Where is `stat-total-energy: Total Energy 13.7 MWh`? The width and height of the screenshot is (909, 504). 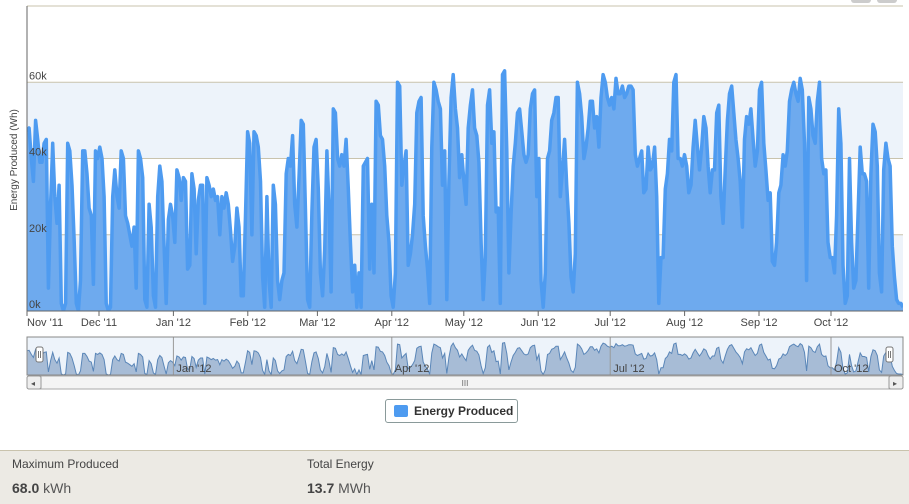
stat-total-energy: Total Energy 13.7 MWh is located at coordinates (340, 476).